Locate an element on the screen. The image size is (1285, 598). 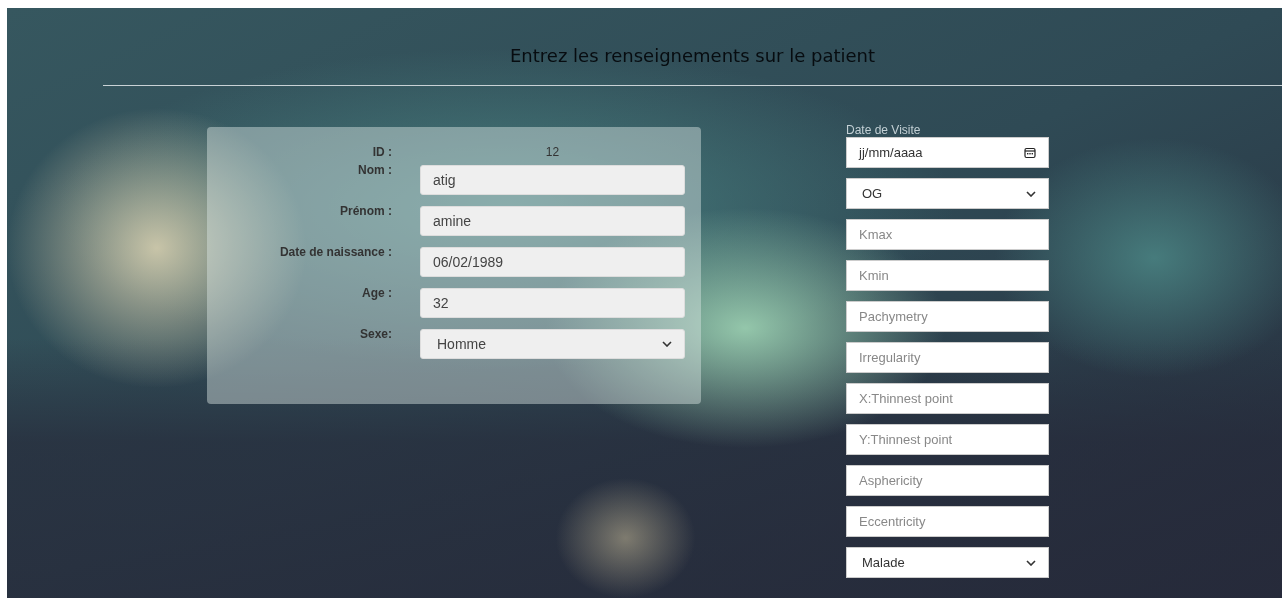
input-field: Irregularity is located at coordinates (947, 357).